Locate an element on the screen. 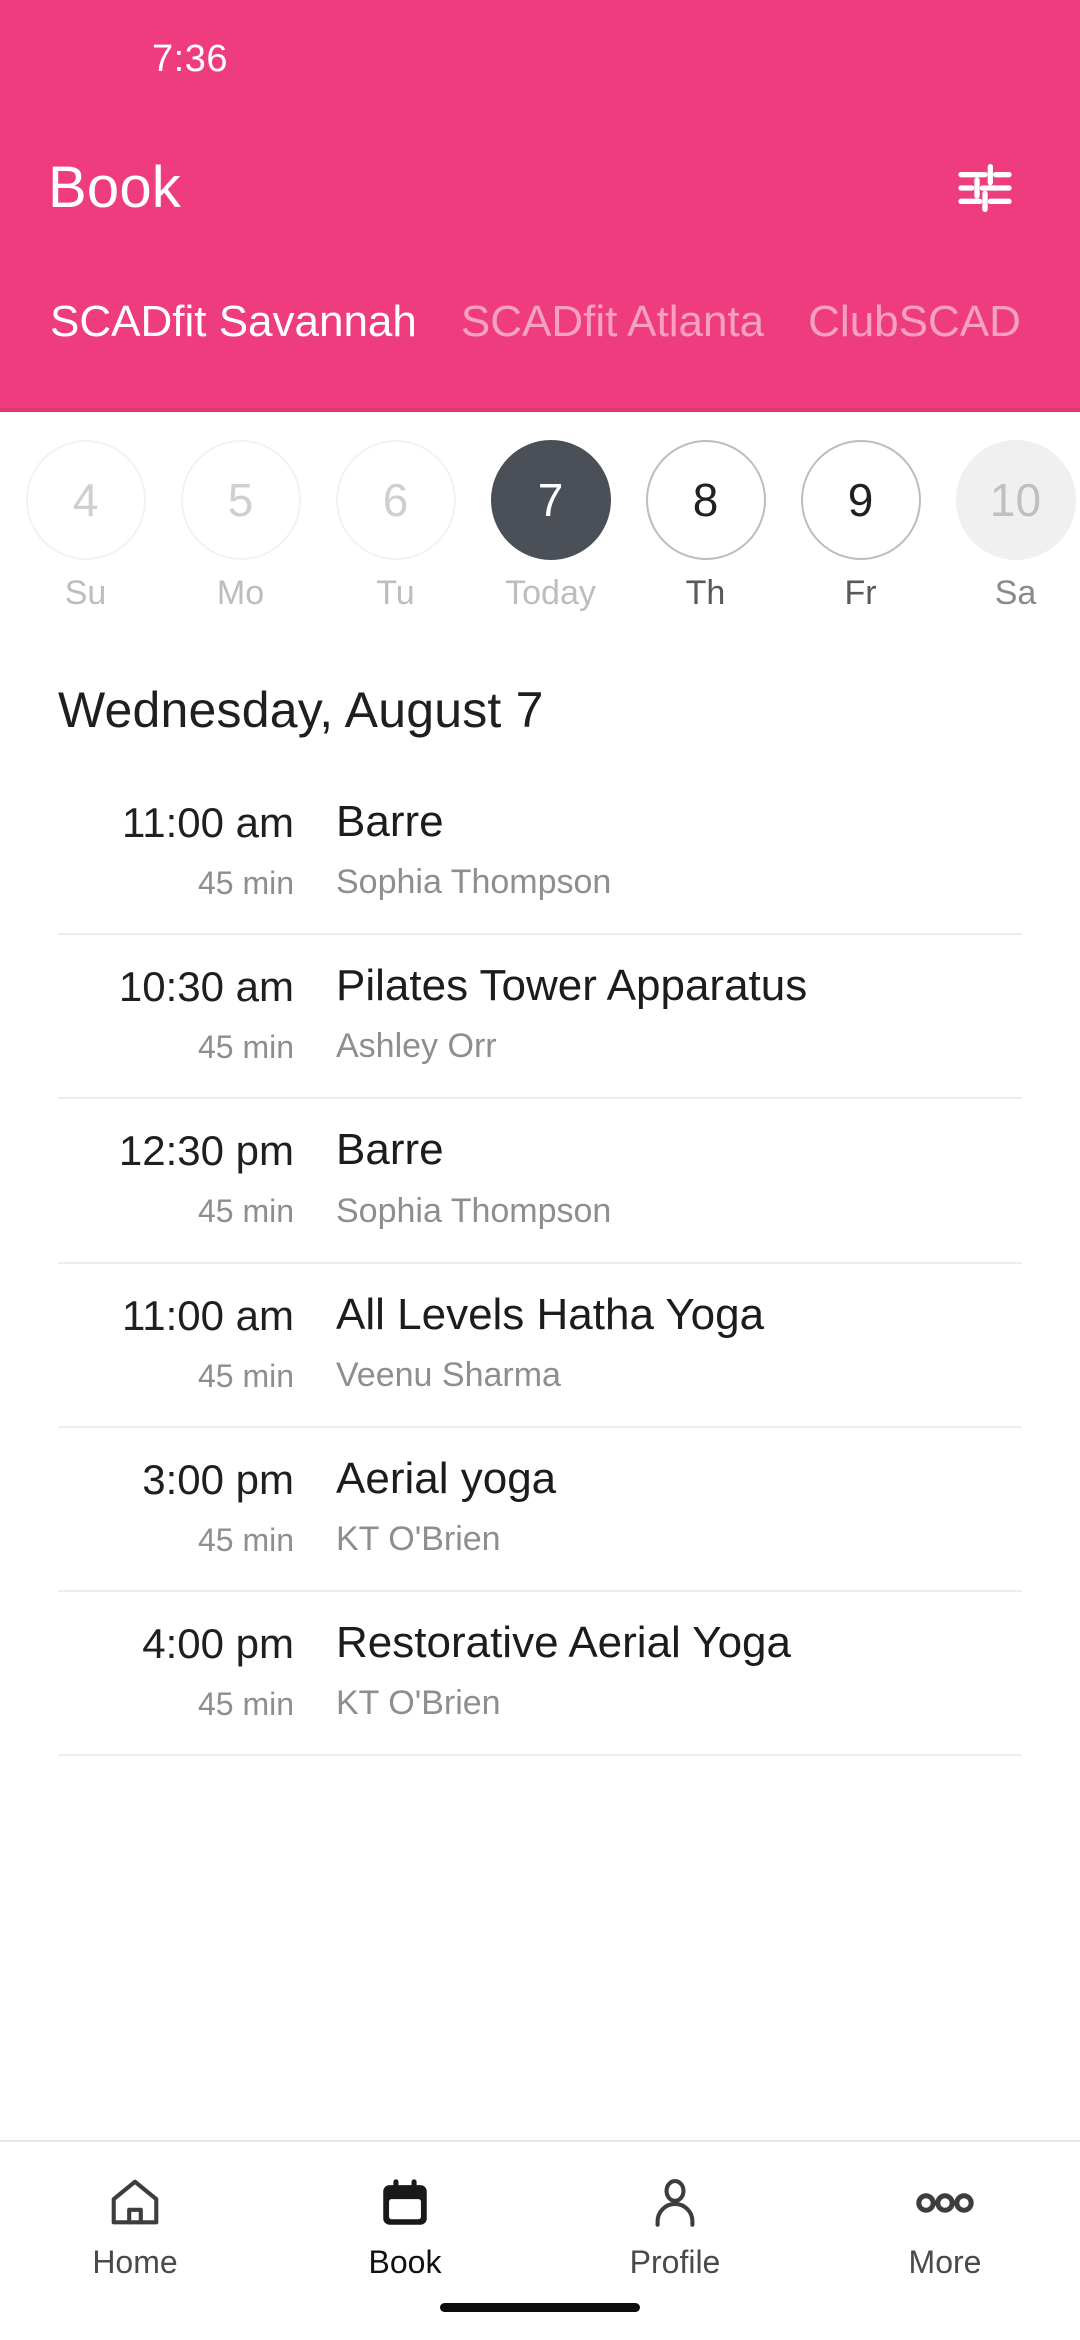 This screenshot has height=2340, width=1080. tab-clubscad: ClubSCAD is located at coordinates (914, 322).